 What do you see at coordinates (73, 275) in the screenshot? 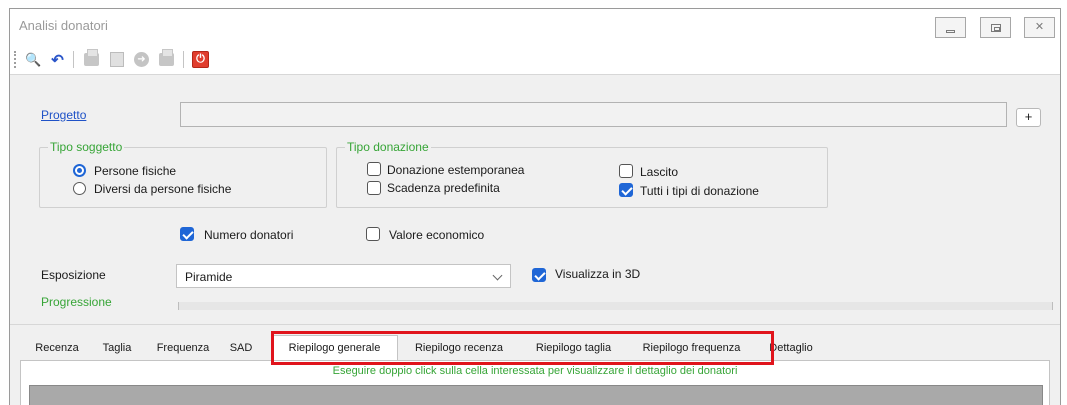
I see `esposizione-label: Esposizione` at bounding box center [73, 275].